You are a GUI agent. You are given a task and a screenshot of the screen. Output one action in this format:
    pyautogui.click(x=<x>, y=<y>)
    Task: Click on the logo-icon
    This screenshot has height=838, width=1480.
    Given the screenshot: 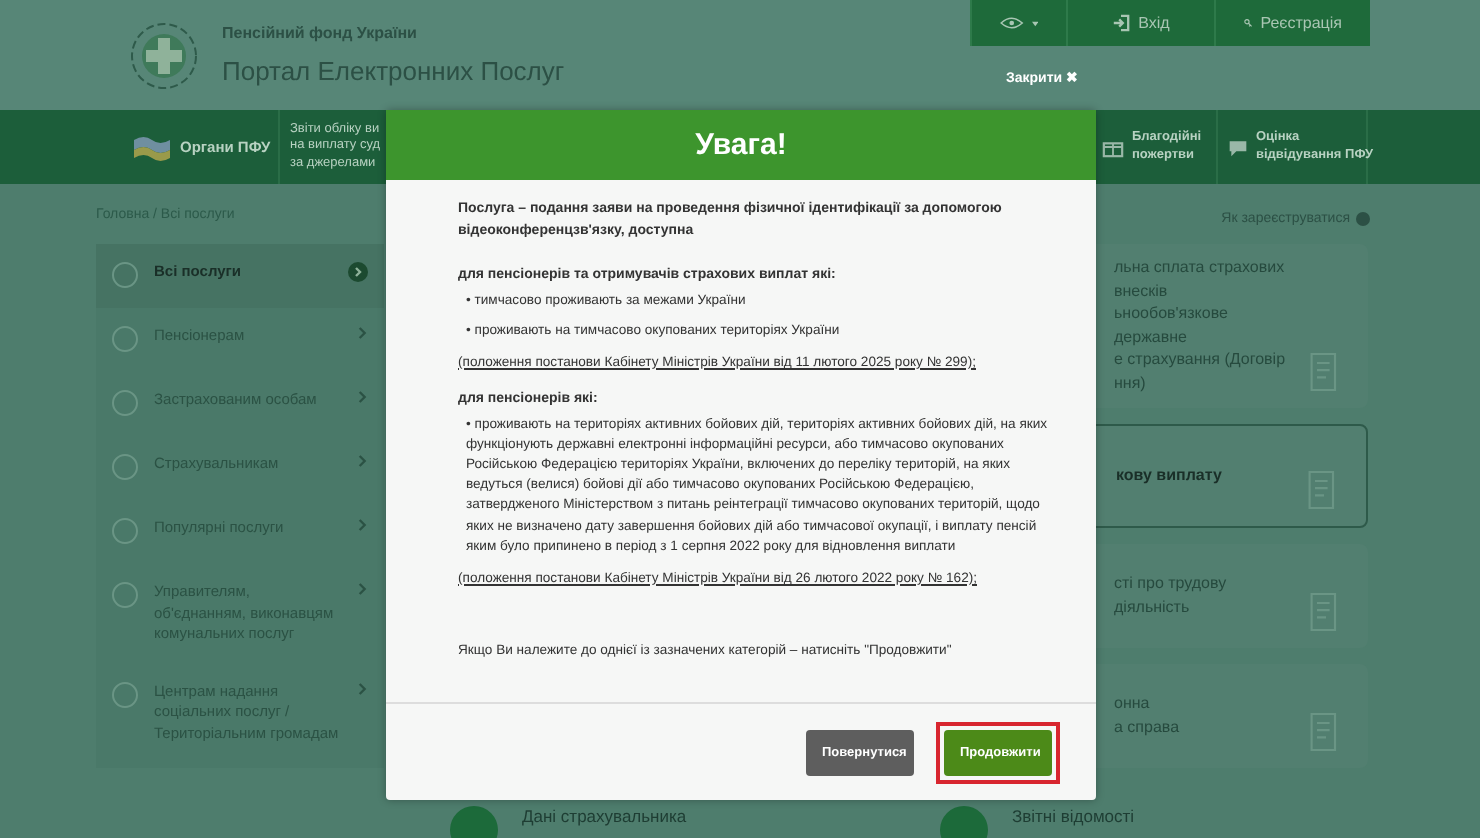 What is the action you would take?
    pyautogui.click(x=164, y=55)
    